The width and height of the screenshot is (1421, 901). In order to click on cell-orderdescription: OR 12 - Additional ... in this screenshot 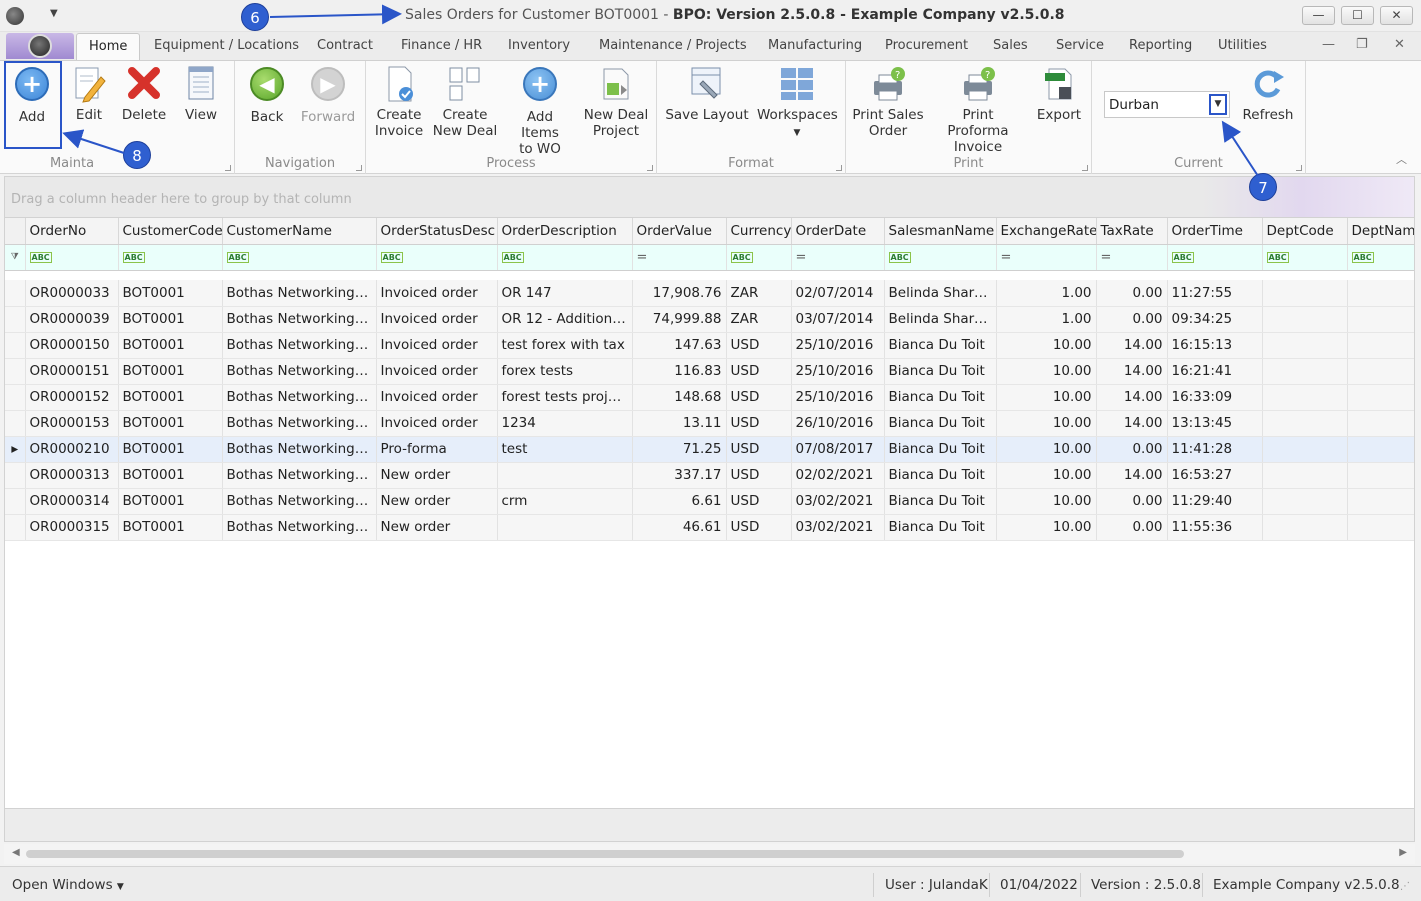, I will do `click(565, 319)`.